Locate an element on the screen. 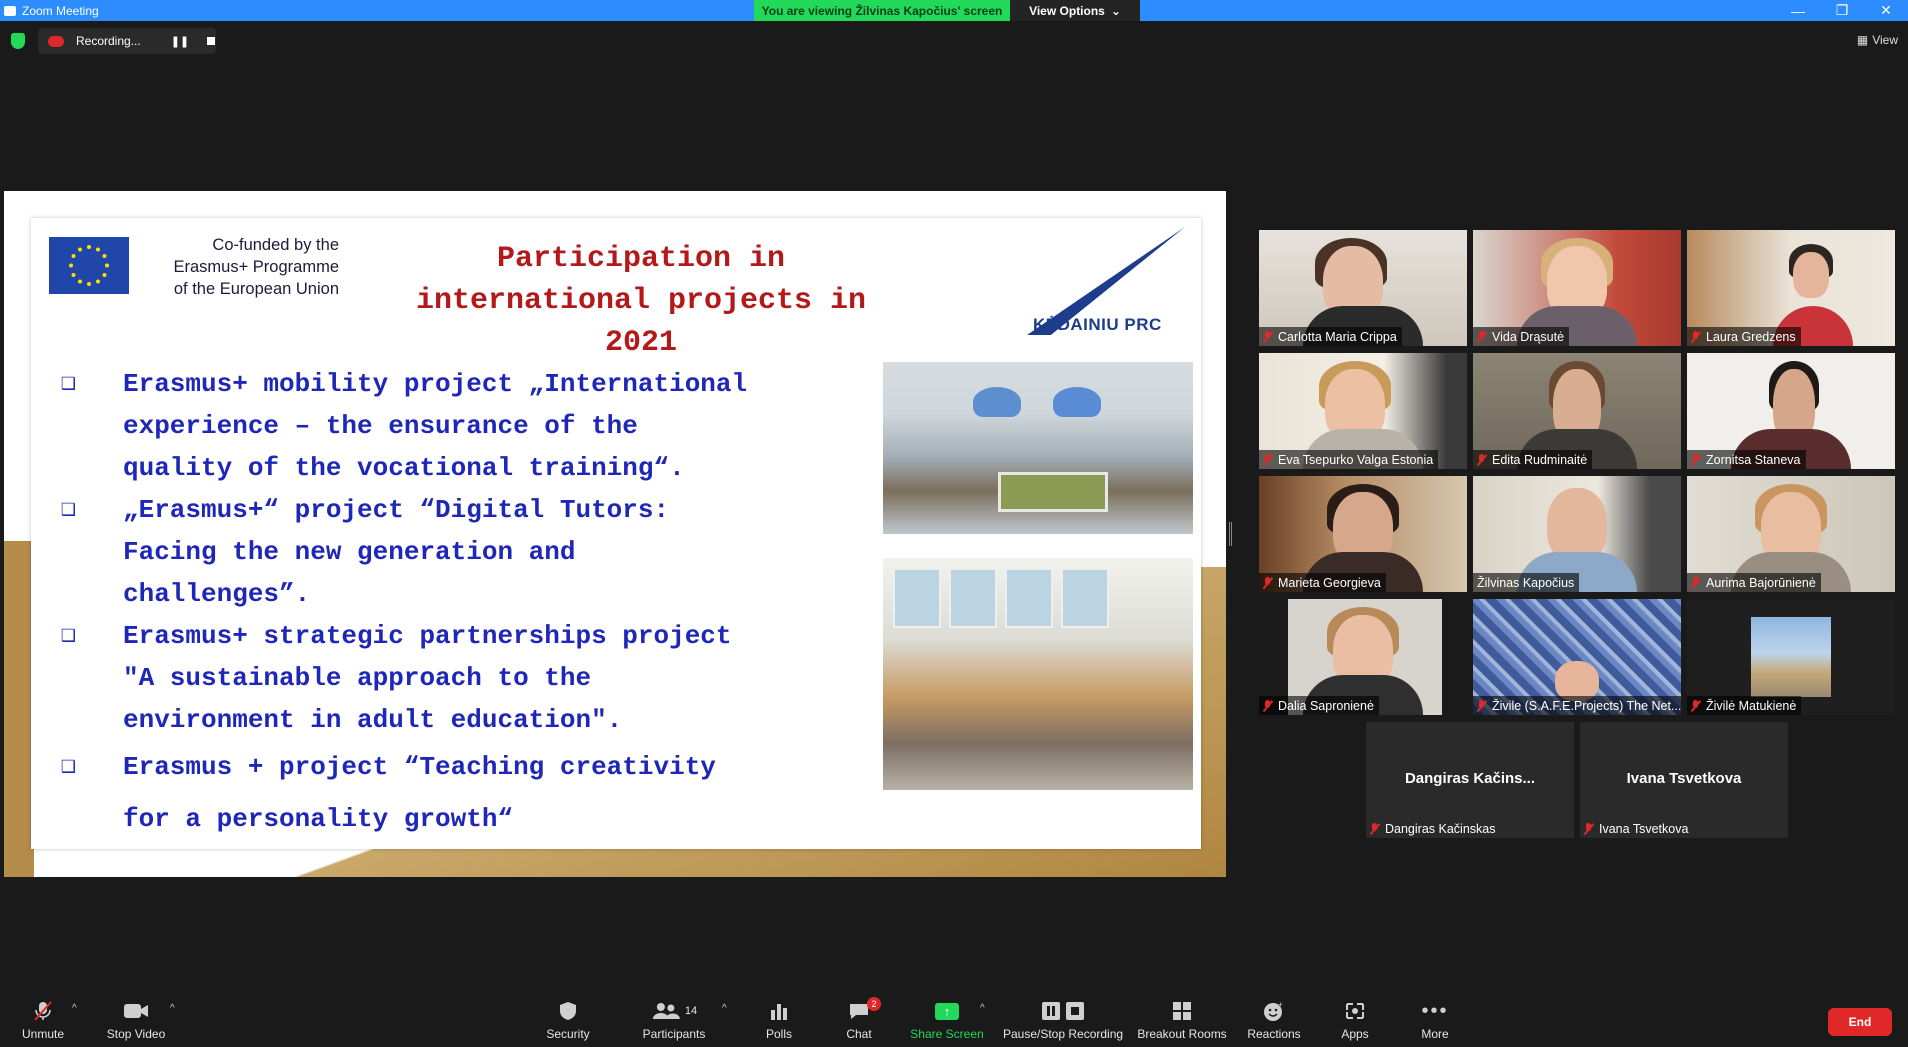  restore-icon: ❐ is located at coordinates (1842, 10).